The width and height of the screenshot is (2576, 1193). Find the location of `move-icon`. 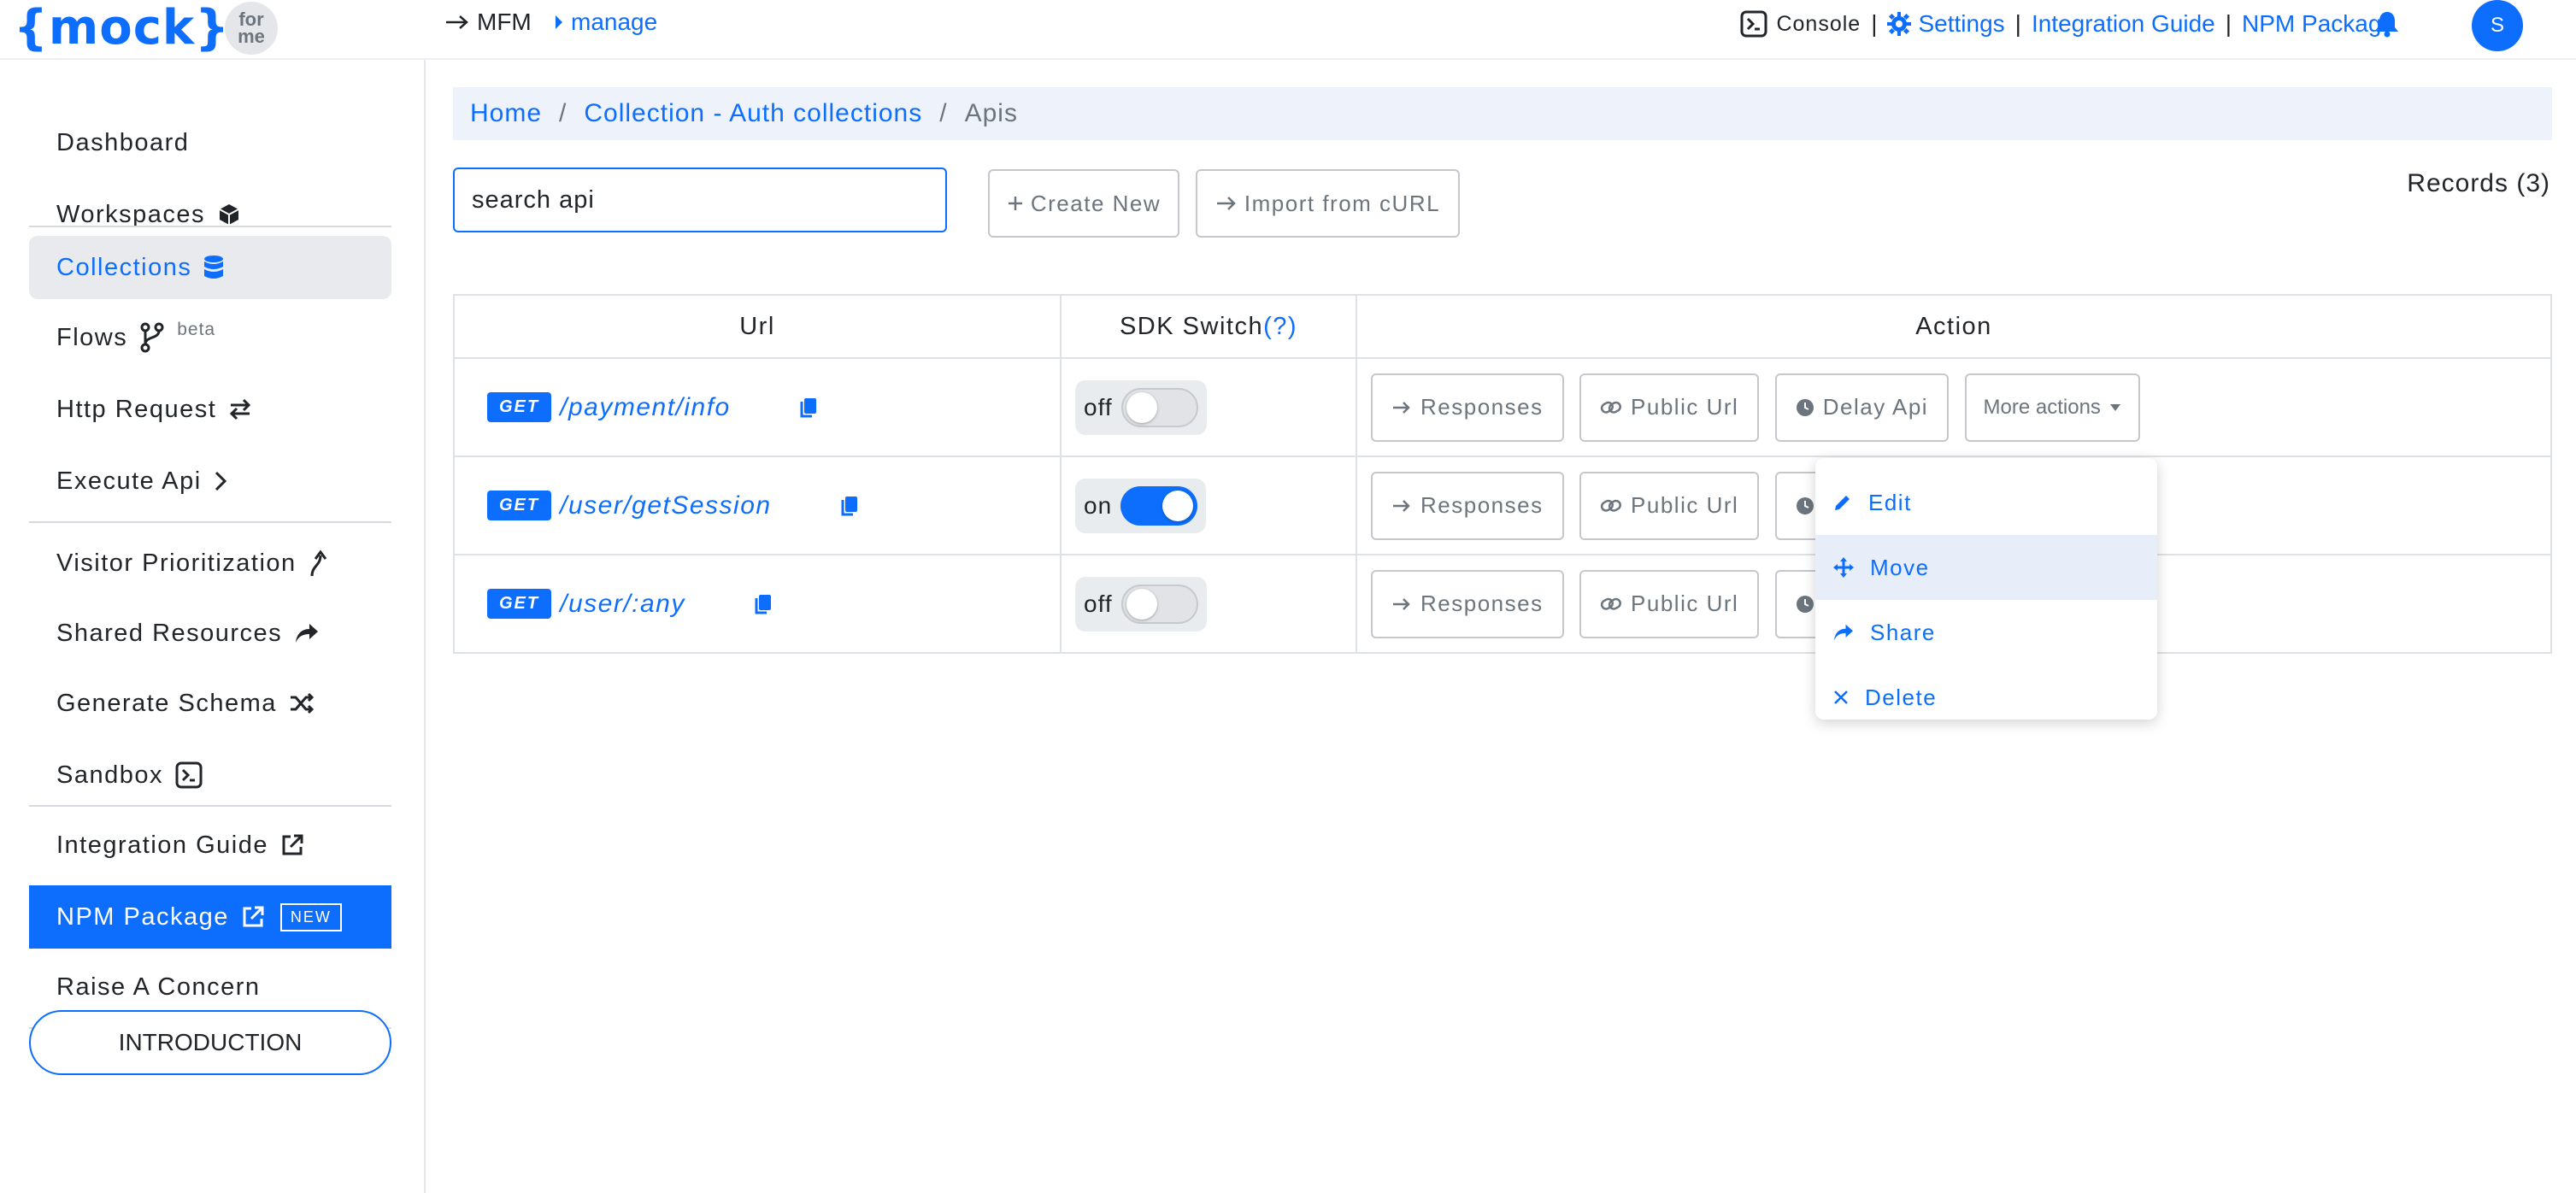

move-icon is located at coordinates (1843, 567).